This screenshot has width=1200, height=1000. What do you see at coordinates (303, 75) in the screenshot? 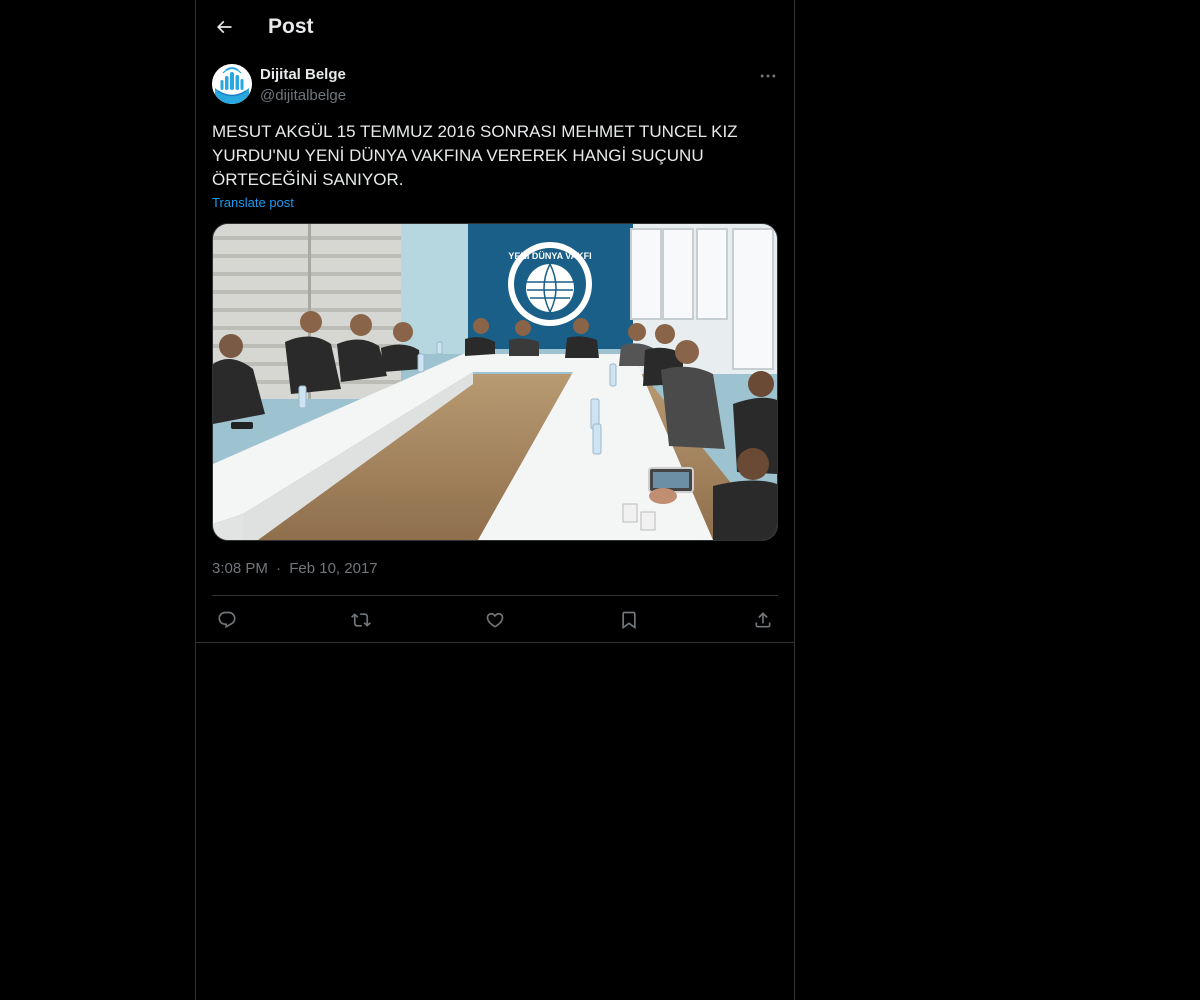
I see `author-name: Dijital Belge` at bounding box center [303, 75].